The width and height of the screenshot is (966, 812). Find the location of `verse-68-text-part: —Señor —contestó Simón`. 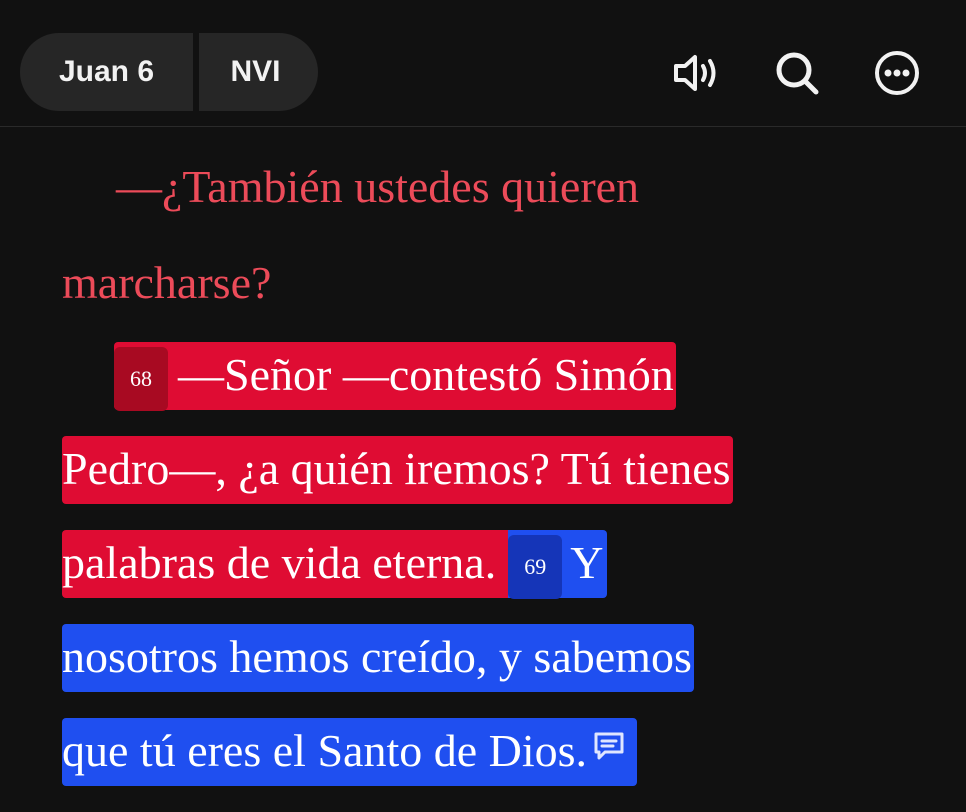

verse-68-text-part: —Señor —contestó Simón is located at coordinates (426, 374).